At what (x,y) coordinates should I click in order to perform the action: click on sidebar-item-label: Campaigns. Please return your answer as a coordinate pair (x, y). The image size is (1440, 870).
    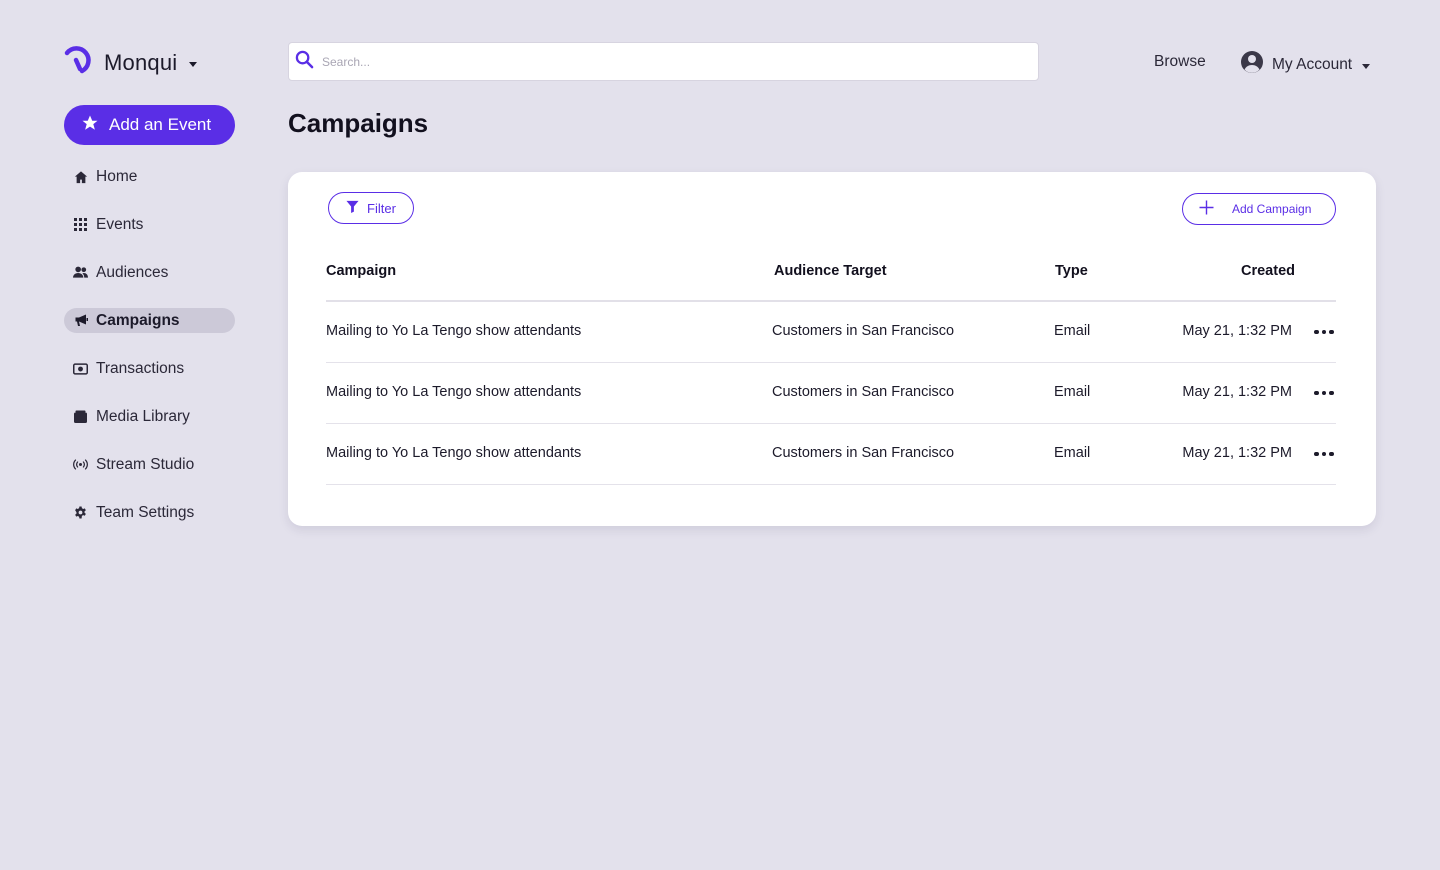
    Looking at the image, I should click on (138, 320).